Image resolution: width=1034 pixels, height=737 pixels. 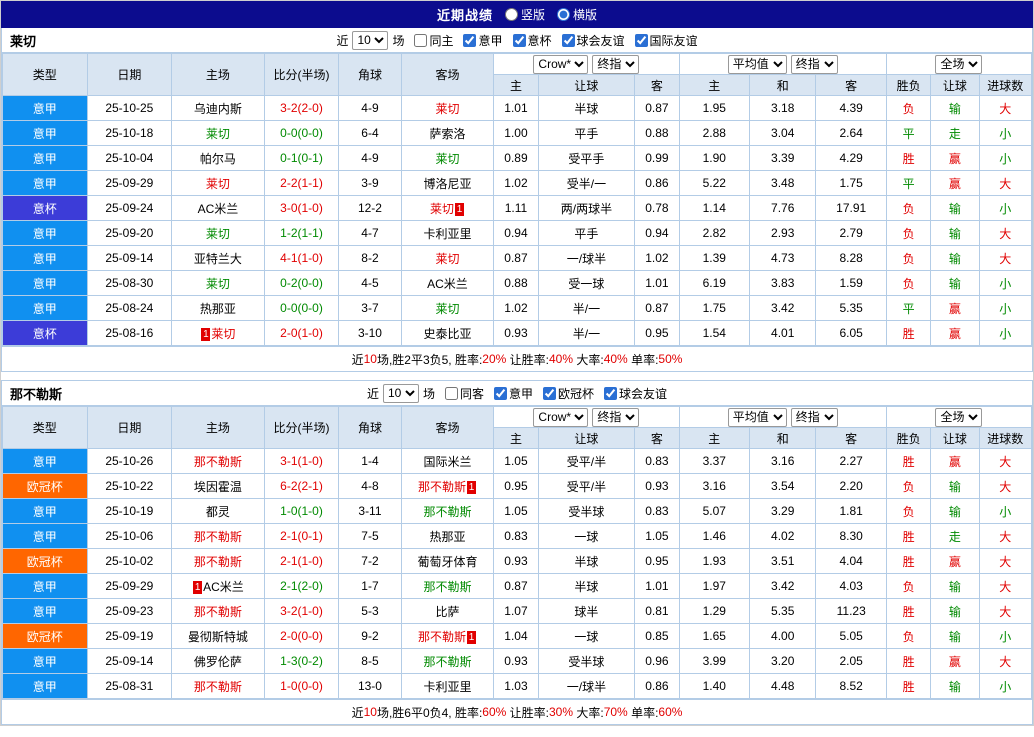 What do you see at coordinates (301, 636) in the screenshot?
I see `score-cell: 2-0(0-0)` at bounding box center [301, 636].